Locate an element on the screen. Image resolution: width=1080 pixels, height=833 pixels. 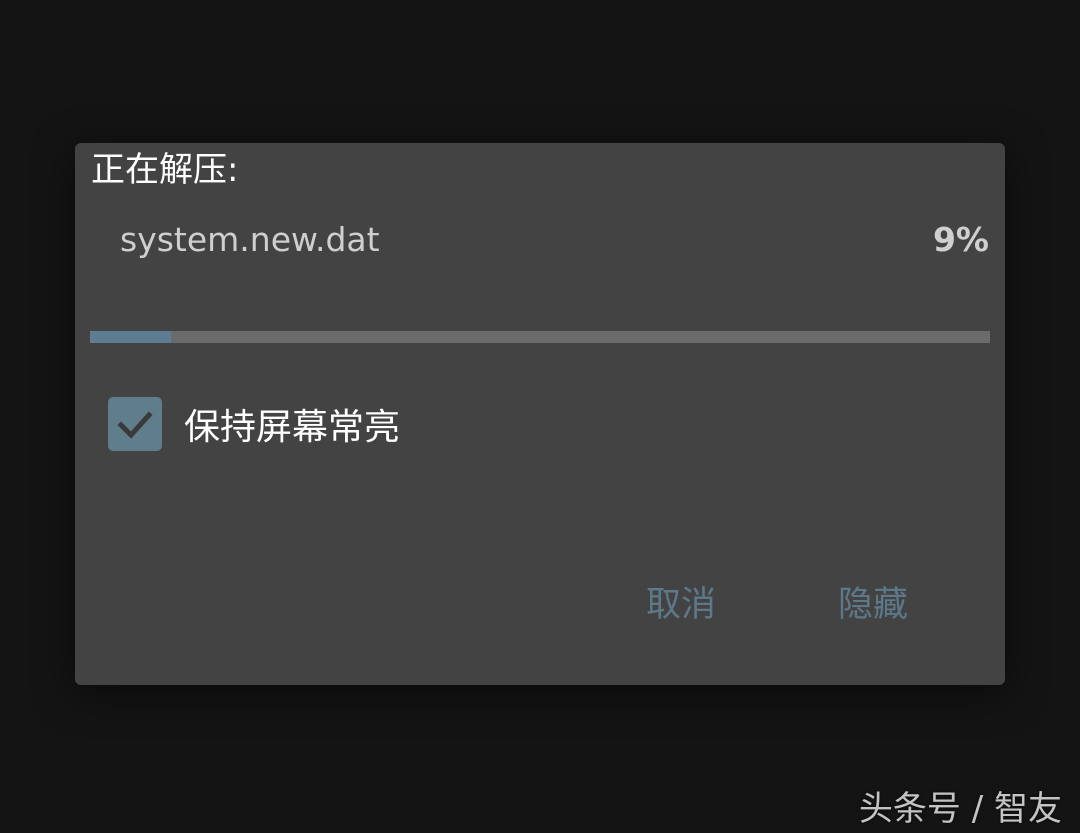
check-icon is located at coordinates (135, 425).